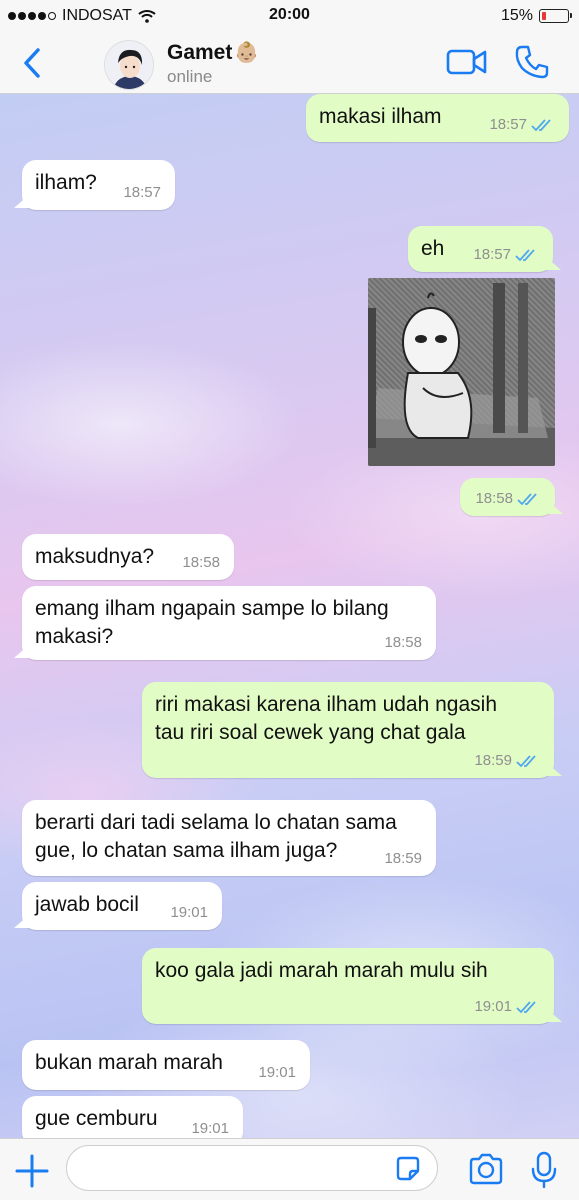 Image resolution: width=579 pixels, height=1200 pixels. I want to click on video-camera-icon, so click(466, 62).